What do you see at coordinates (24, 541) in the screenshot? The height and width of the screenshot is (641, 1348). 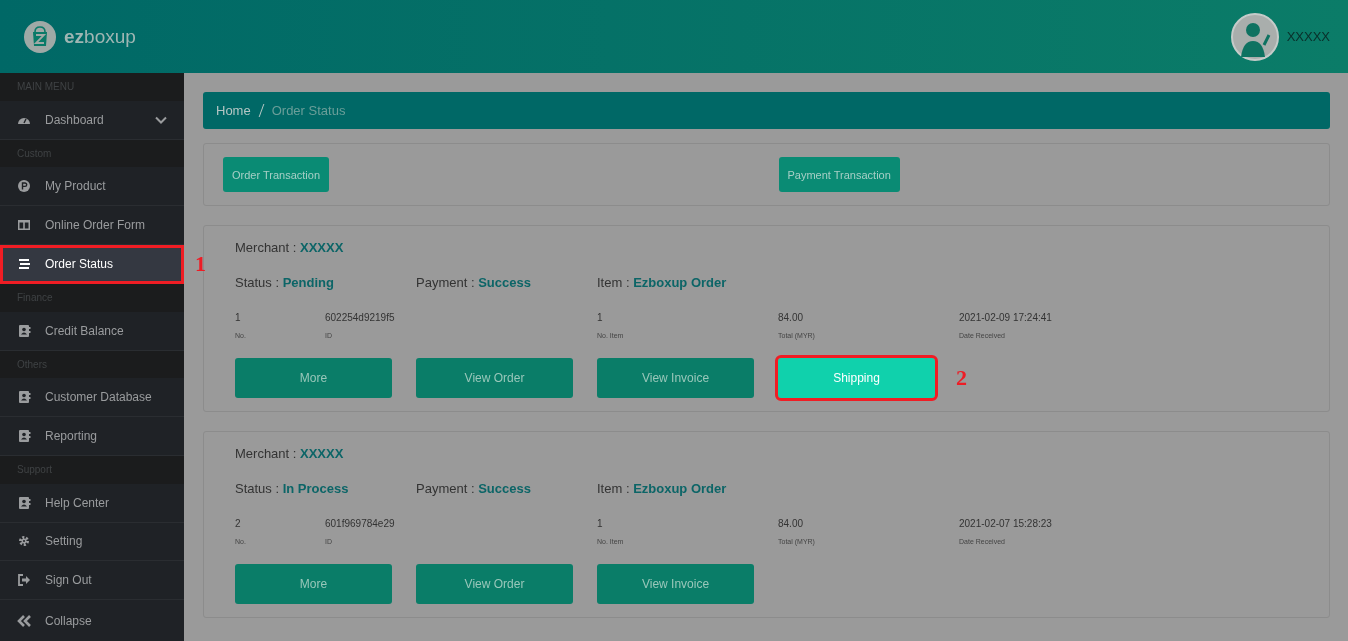 I see `gear-icon` at bounding box center [24, 541].